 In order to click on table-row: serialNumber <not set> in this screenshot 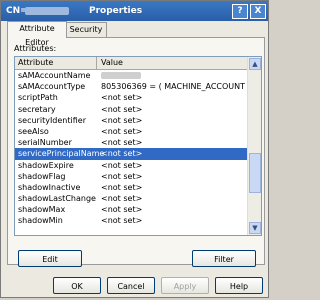, I will do `click(131, 142)`.